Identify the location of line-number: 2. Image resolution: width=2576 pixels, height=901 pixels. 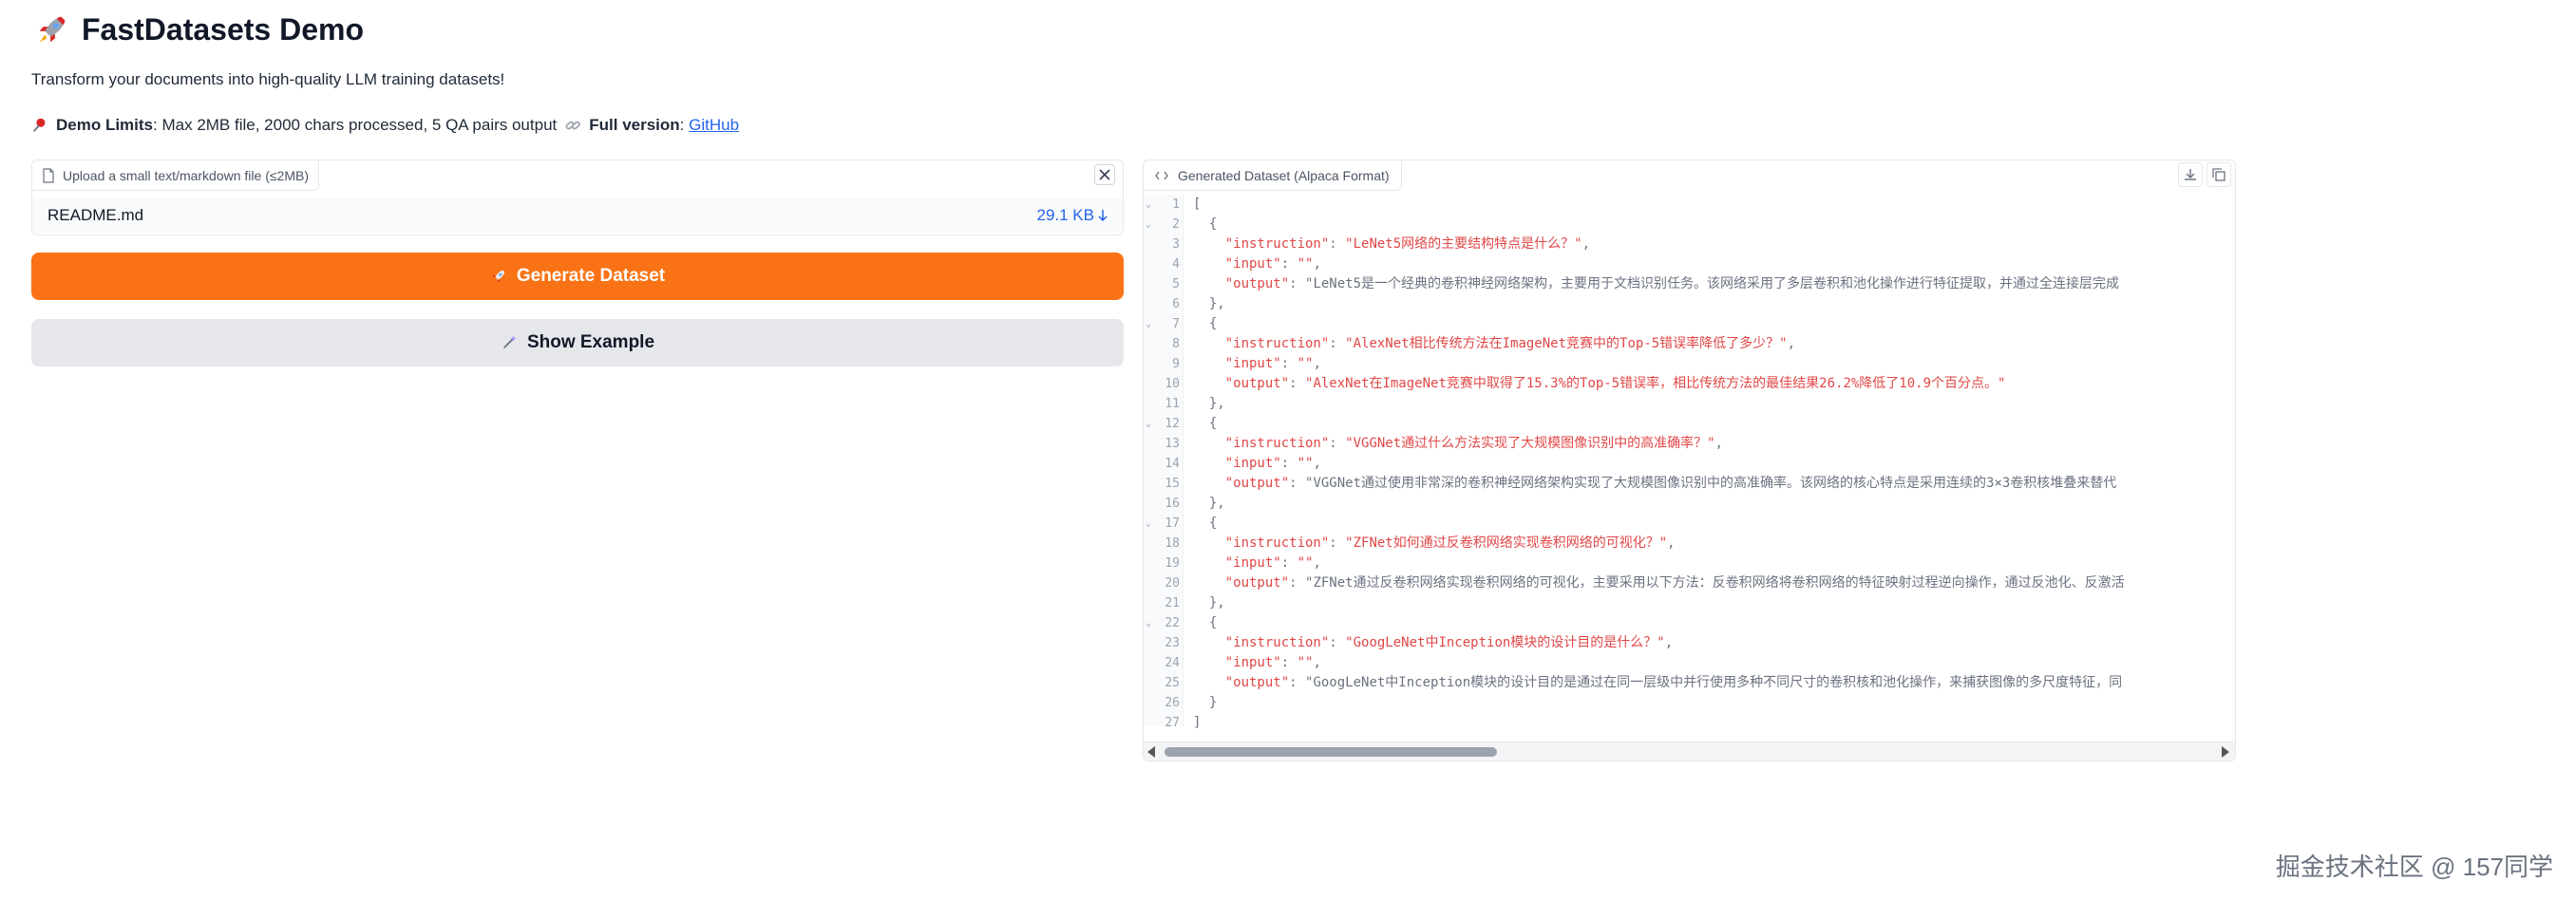
(1176, 224).